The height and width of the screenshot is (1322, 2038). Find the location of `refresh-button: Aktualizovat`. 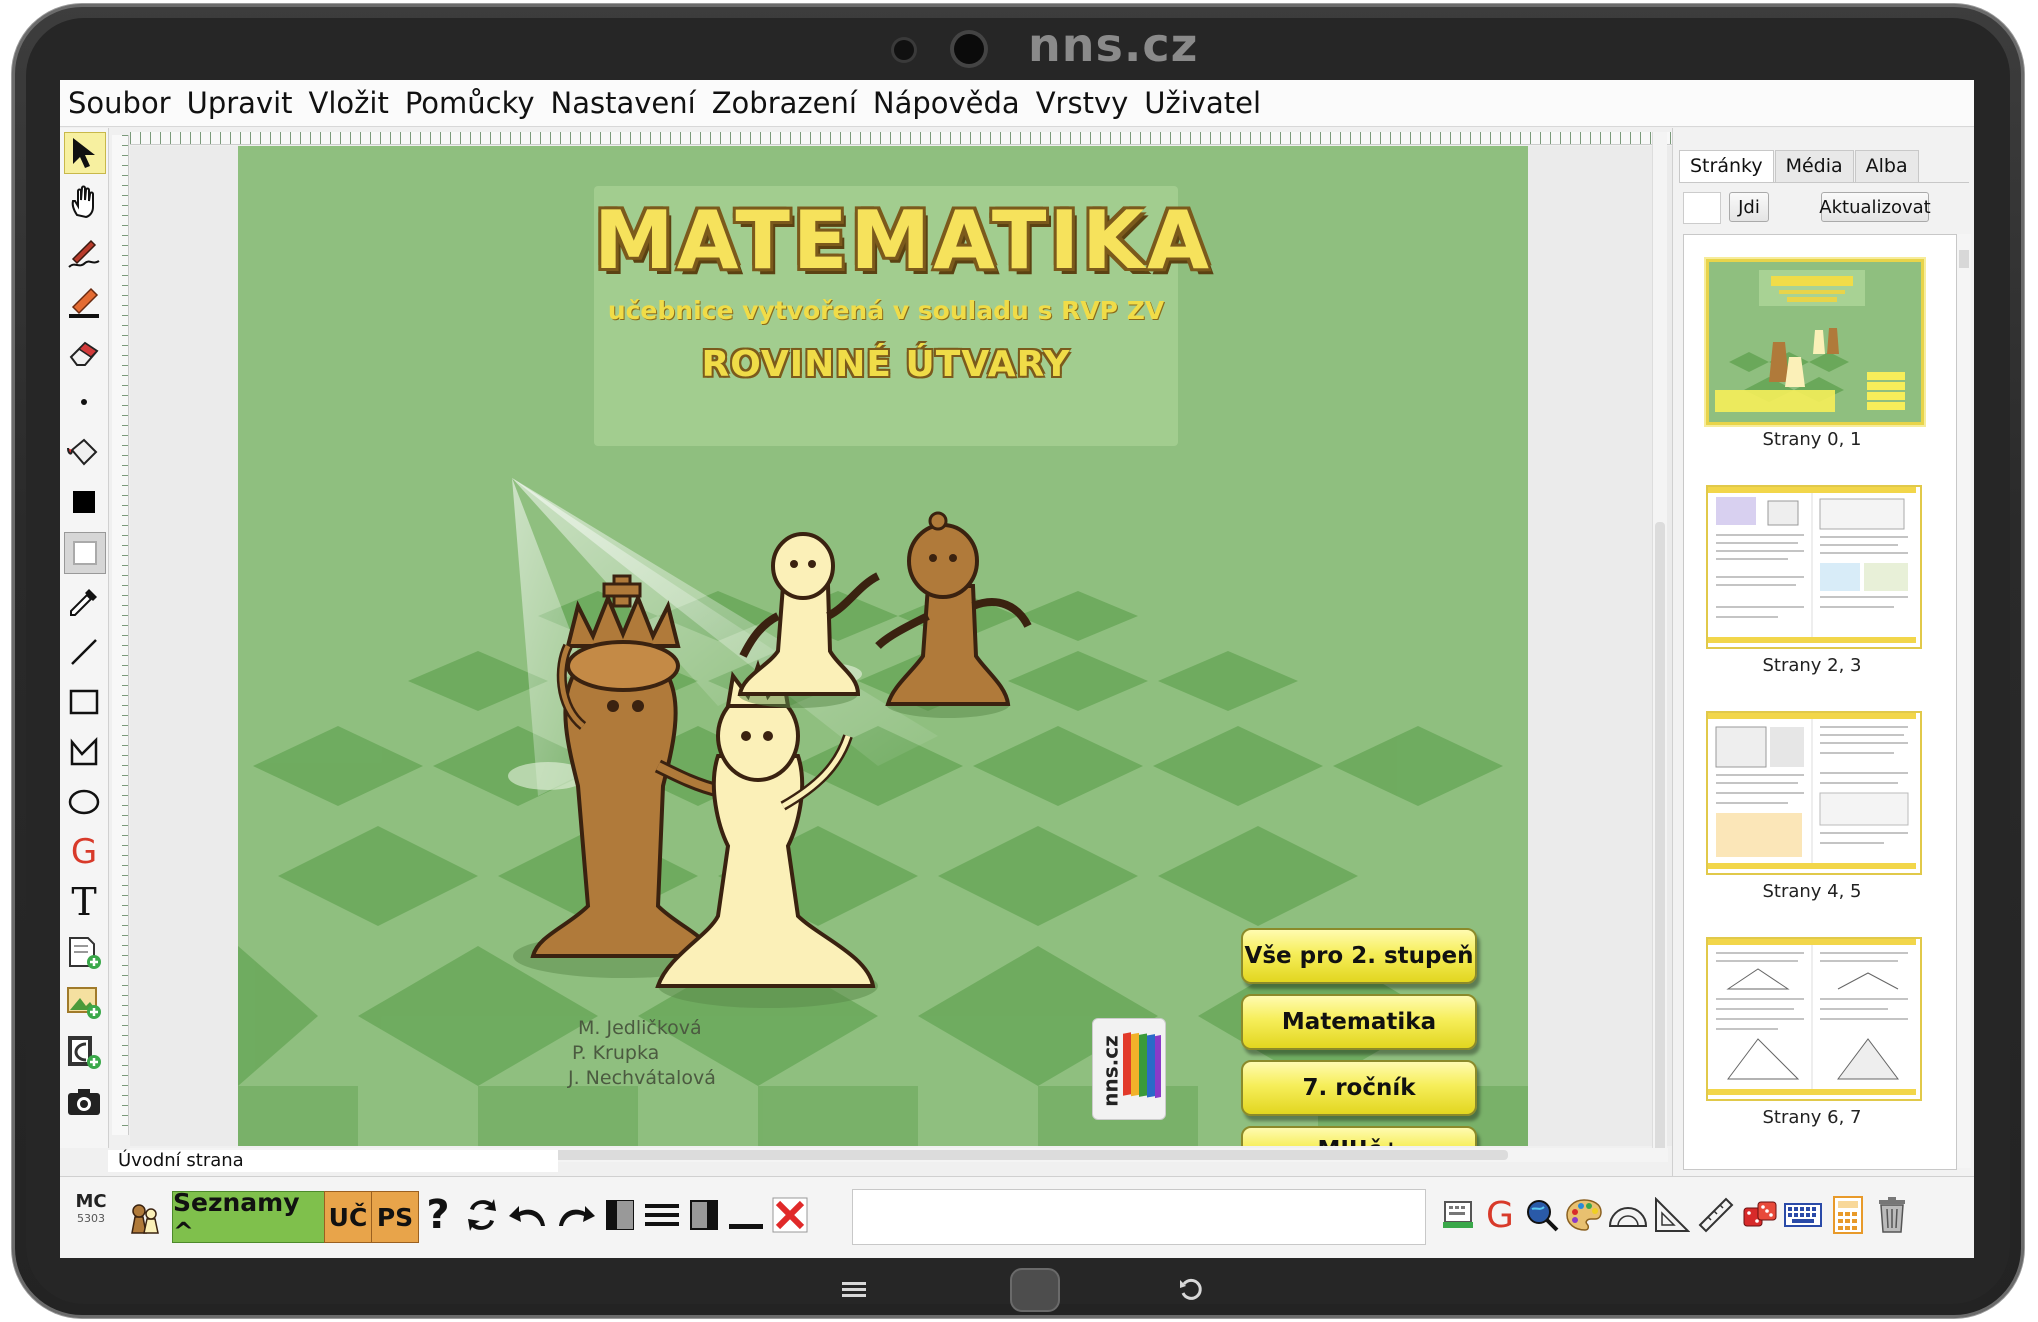

refresh-button: Aktualizovat is located at coordinates (1875, 207).